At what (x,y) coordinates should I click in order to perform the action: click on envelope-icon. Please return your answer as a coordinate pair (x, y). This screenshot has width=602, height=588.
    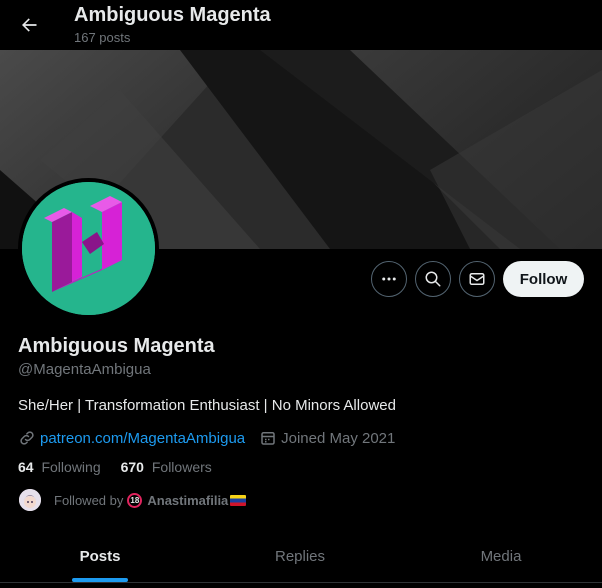
    Looking at the image, I should click on (477, 279).